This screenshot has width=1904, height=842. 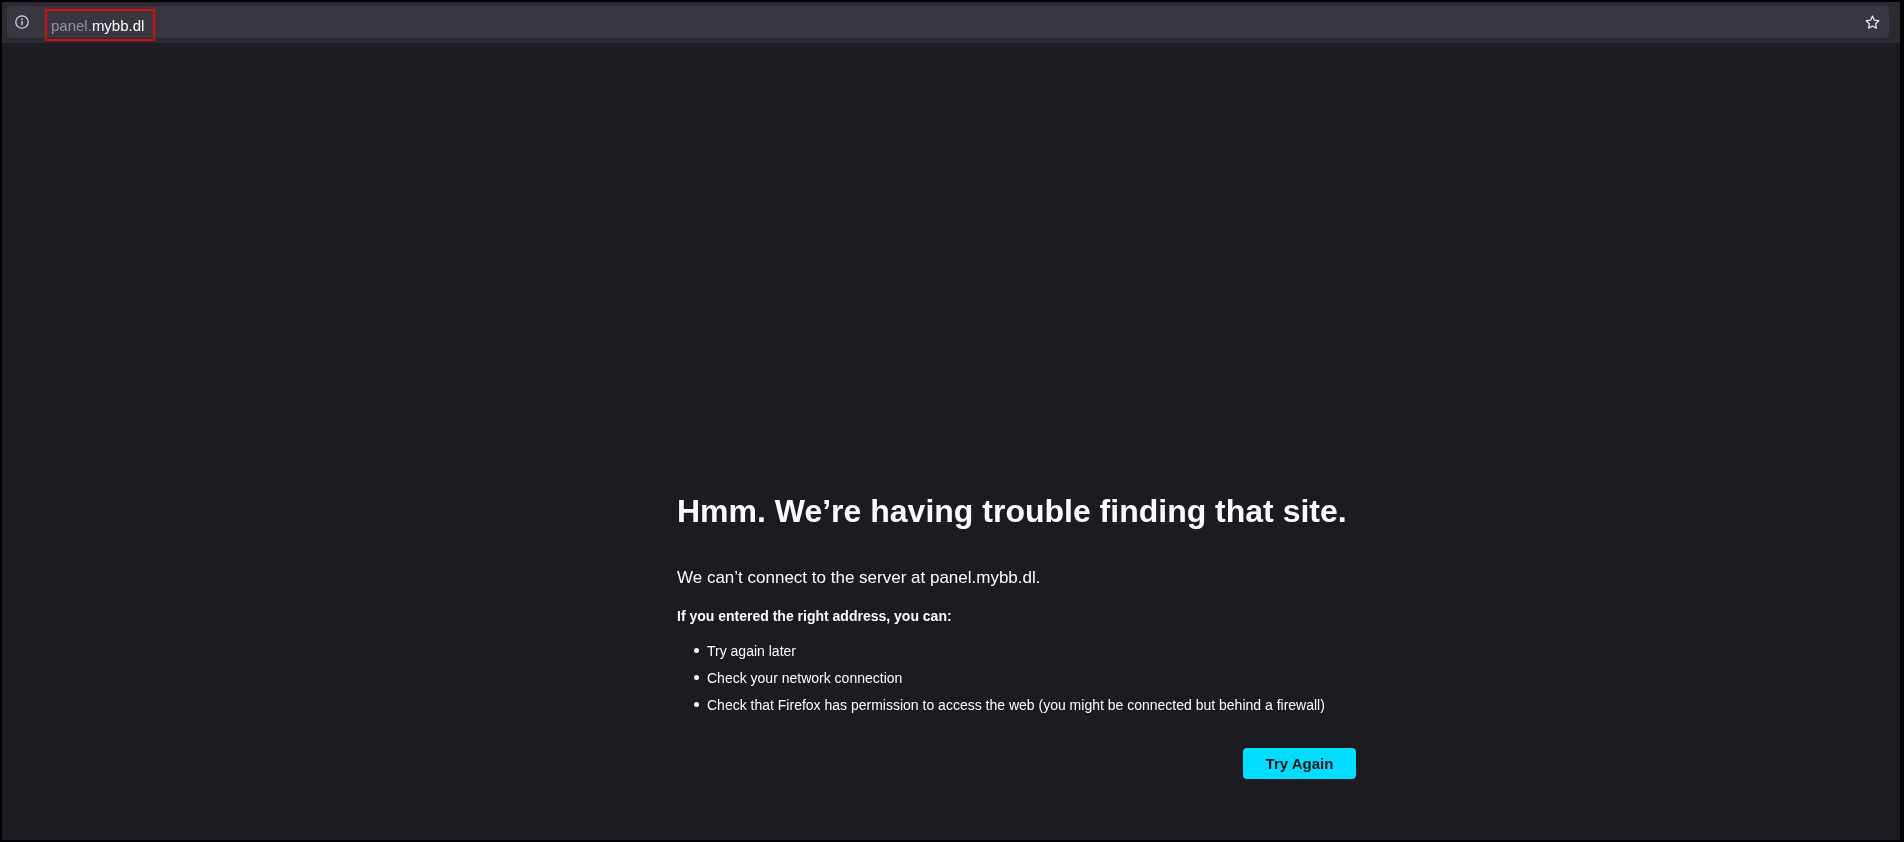 I want to click on suggestion-text: Check that Firefox has permission to access the web (you might be connected but behind a firewall), so click(x=1016, y=705).